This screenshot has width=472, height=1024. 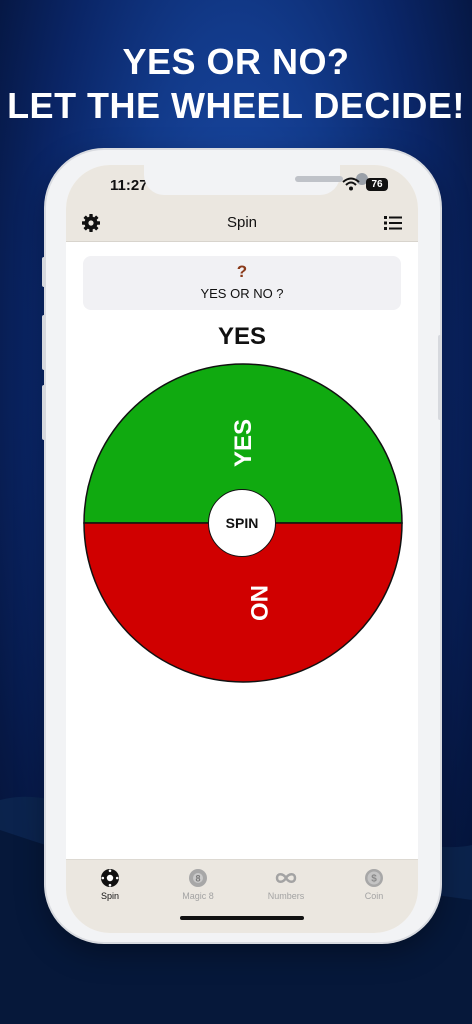 I want to click on result-label: YES, so click(x=242, y=336).